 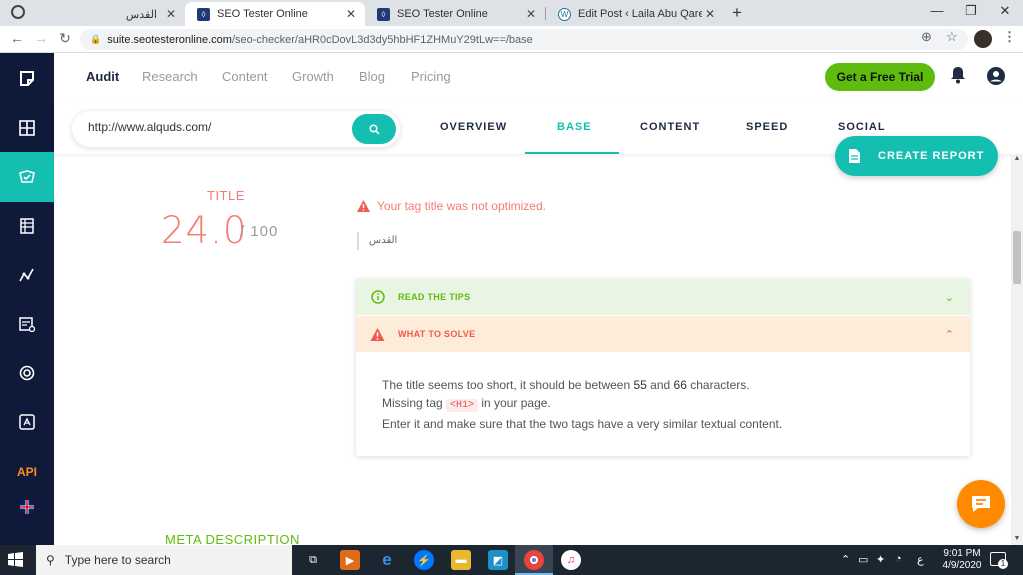 I want to click on sidebar-item-dashboard, so click(x=27, y=128).